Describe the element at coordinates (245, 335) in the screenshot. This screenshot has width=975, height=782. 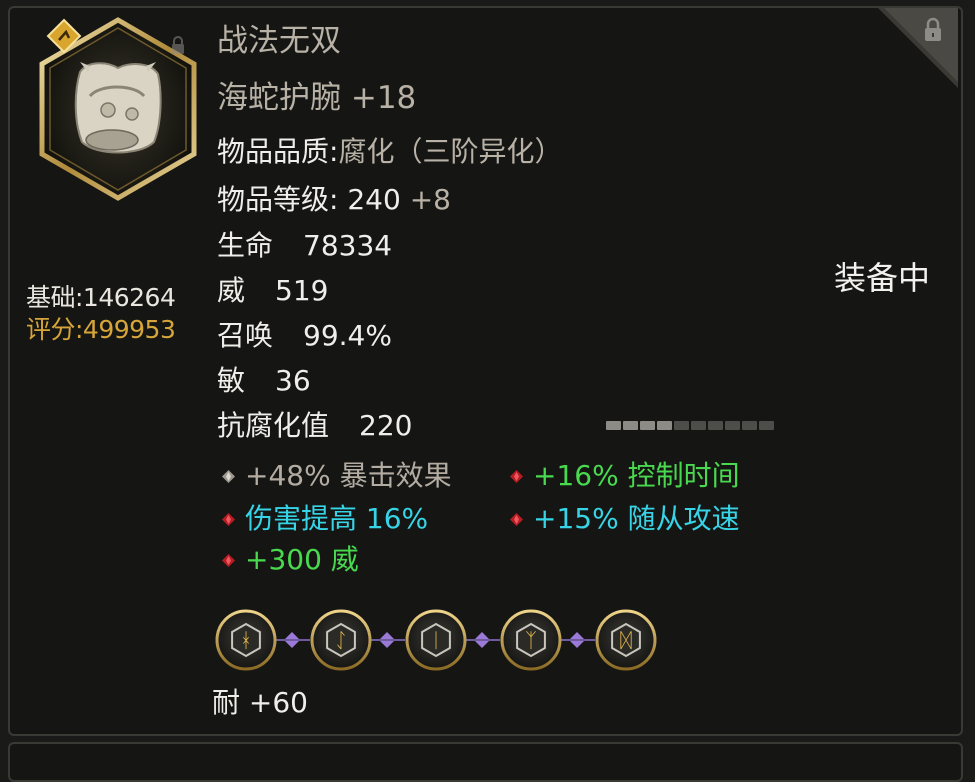
I see `stat-label: 召唤` at that location.